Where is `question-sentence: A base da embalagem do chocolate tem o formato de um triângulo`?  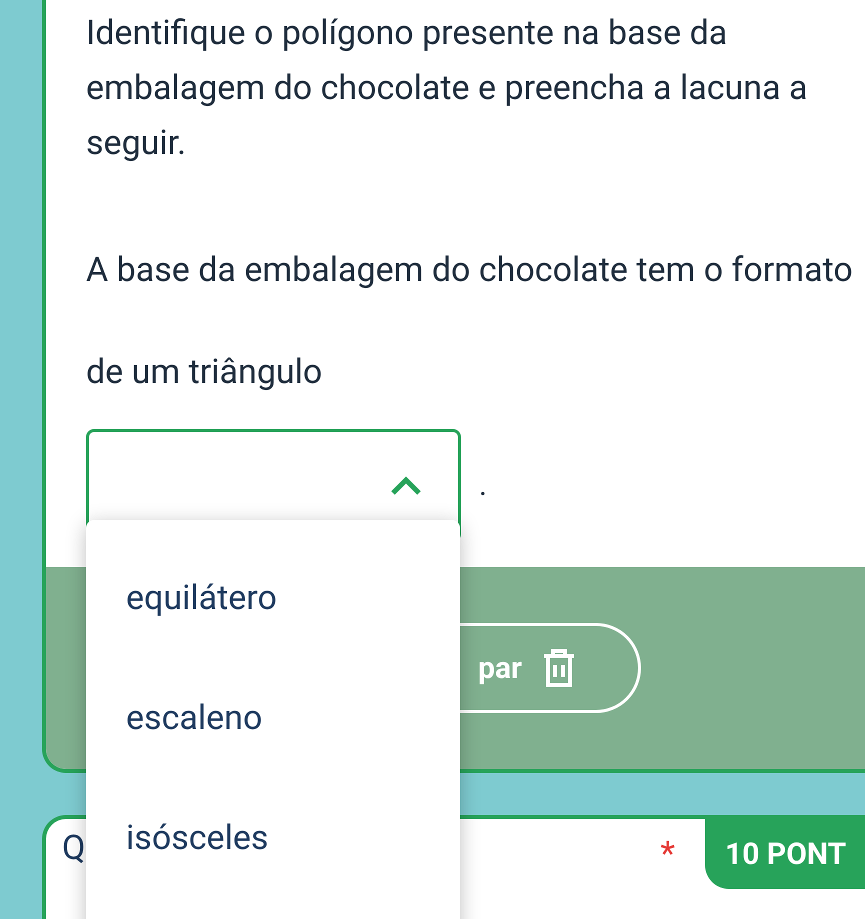
question-sentence: A base da embalagem do chocolate tem o formato de um triângulo is located at coordinates (470, 321).